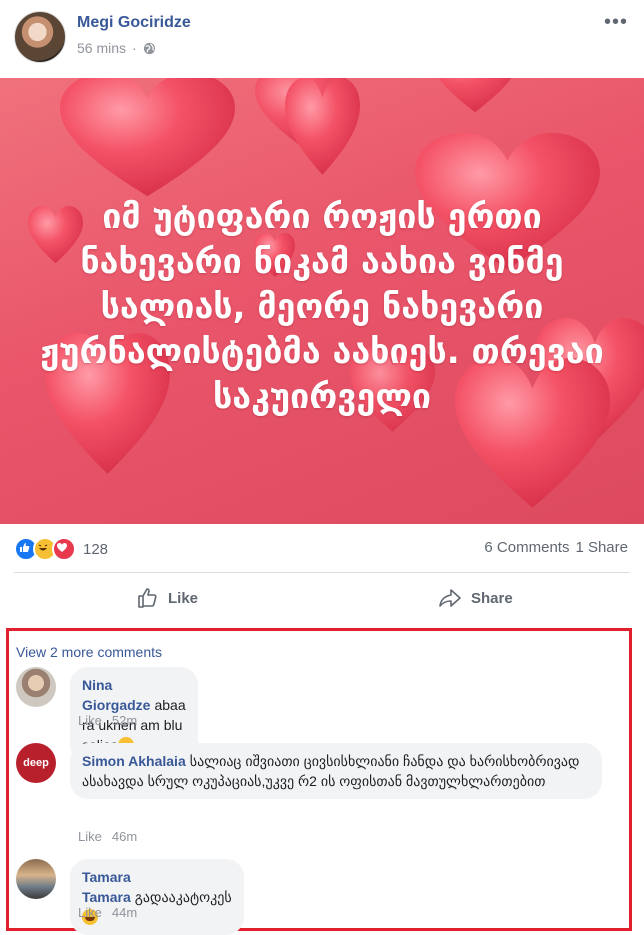 Image resolution: width=644 pixels, height=935 pixels. I want to click on share-button: Share, so click(475, 598).